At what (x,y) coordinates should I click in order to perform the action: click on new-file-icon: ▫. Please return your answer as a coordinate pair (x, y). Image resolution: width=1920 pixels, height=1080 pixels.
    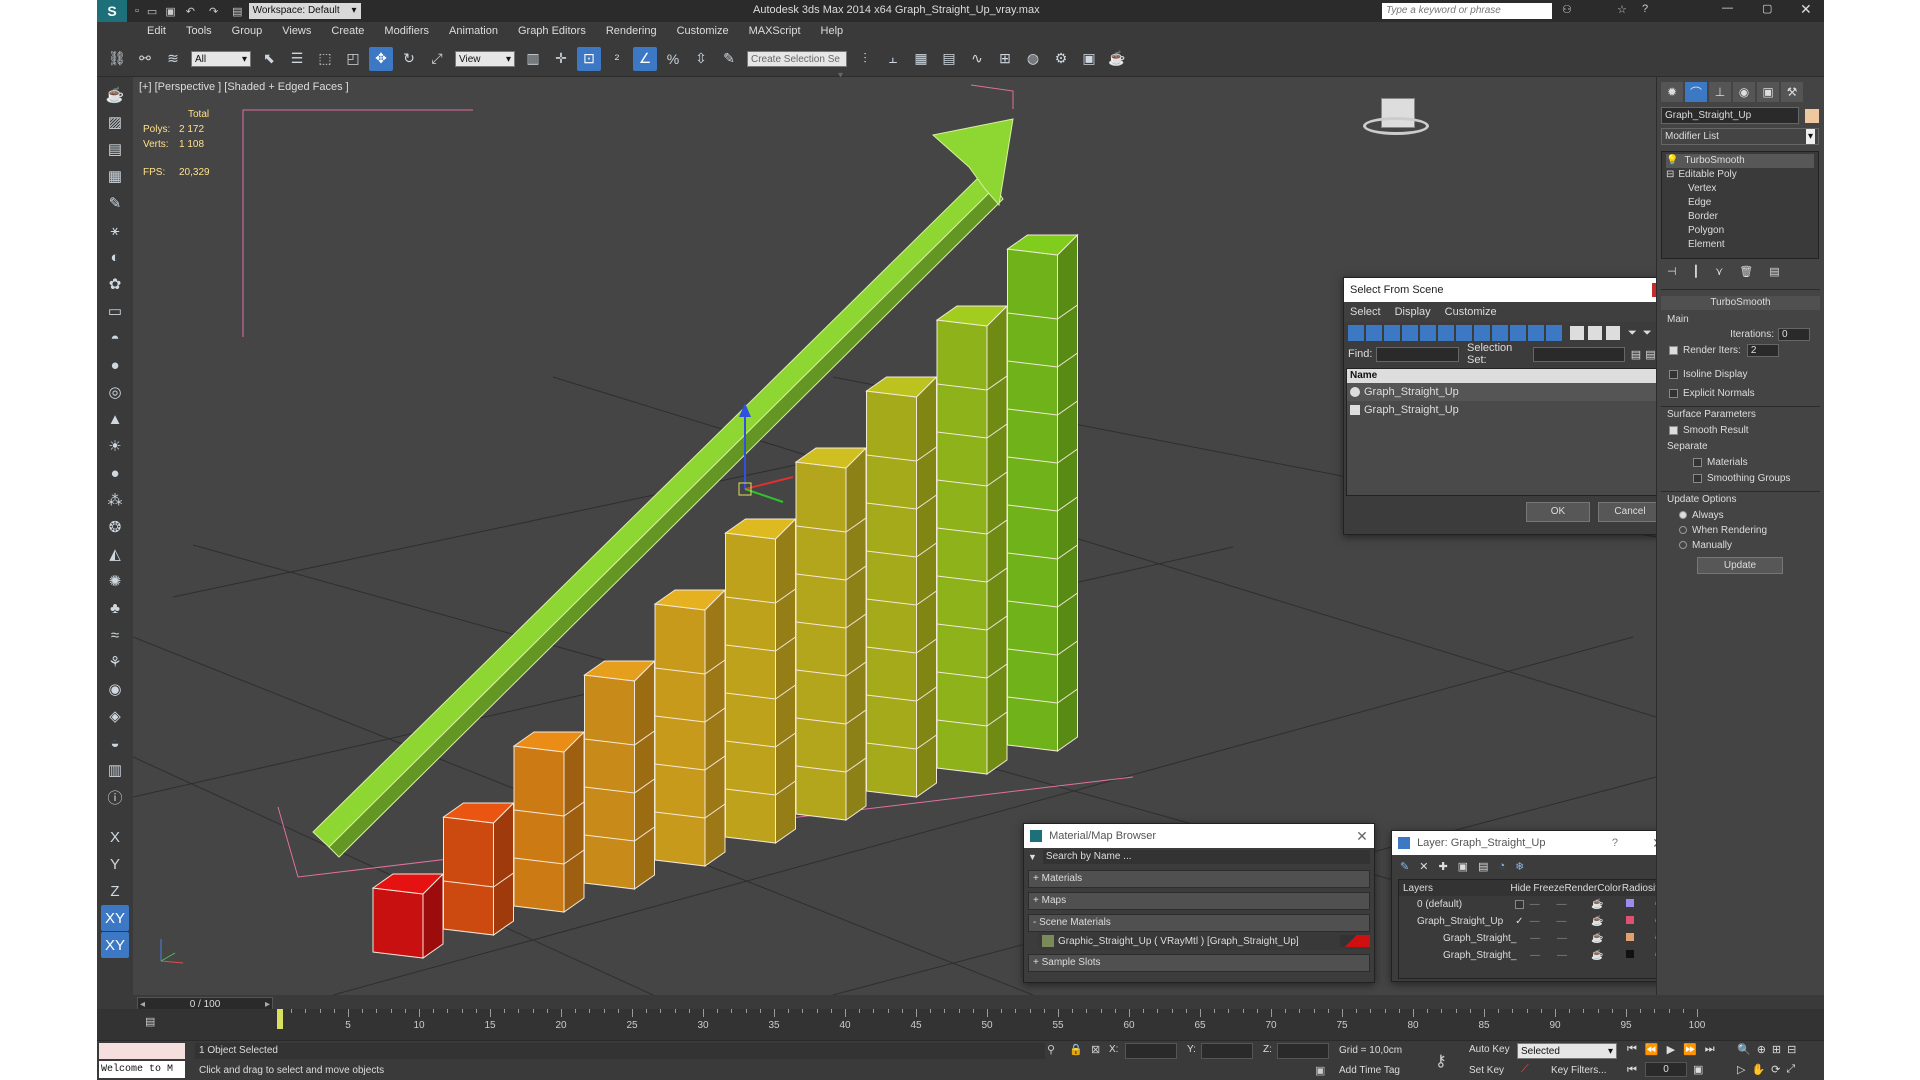
    Looking at the image, I should click on (137, 11).